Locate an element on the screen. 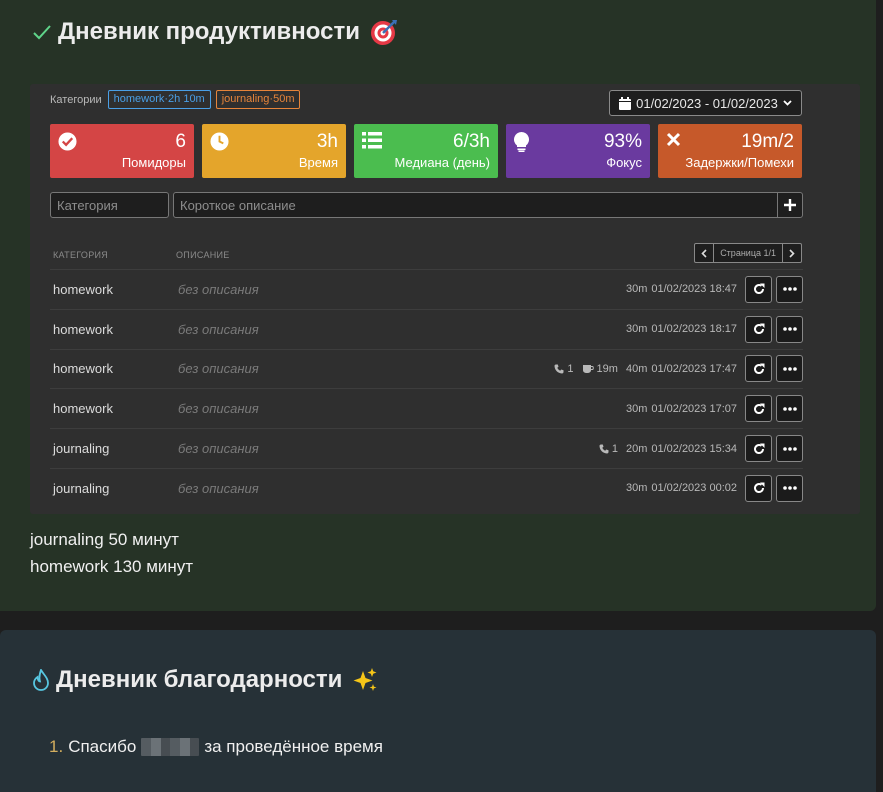  chevron-down-icon is located at coordinates (787, 103).